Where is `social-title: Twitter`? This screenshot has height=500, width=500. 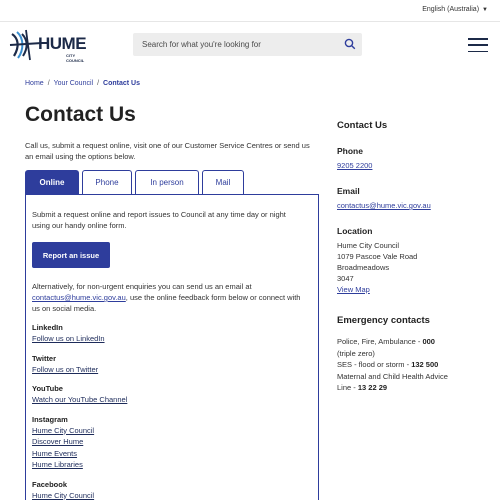 social-title: Twitter is located at coordinates (44, 358).